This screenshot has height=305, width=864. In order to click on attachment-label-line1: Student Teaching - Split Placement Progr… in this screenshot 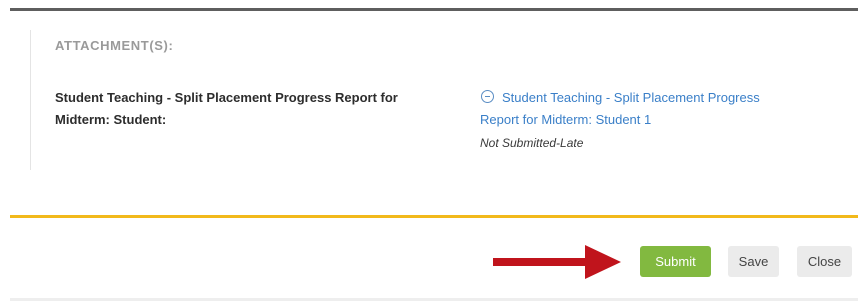, I will do `click(226, 97)`.